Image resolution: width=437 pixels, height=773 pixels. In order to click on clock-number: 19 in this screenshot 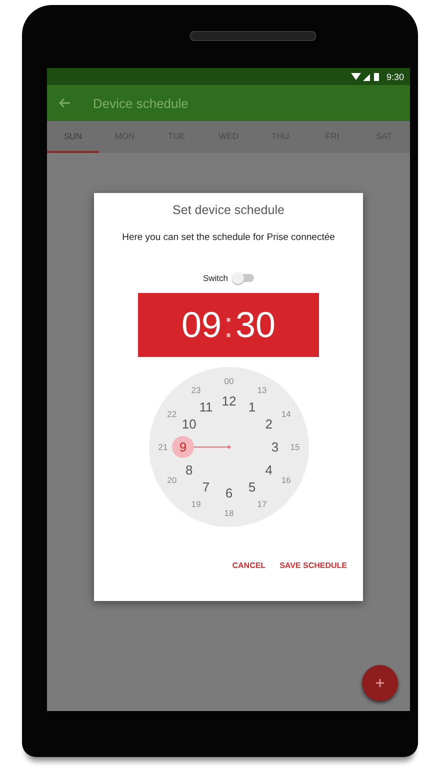, I will do `click(195, 504)`.